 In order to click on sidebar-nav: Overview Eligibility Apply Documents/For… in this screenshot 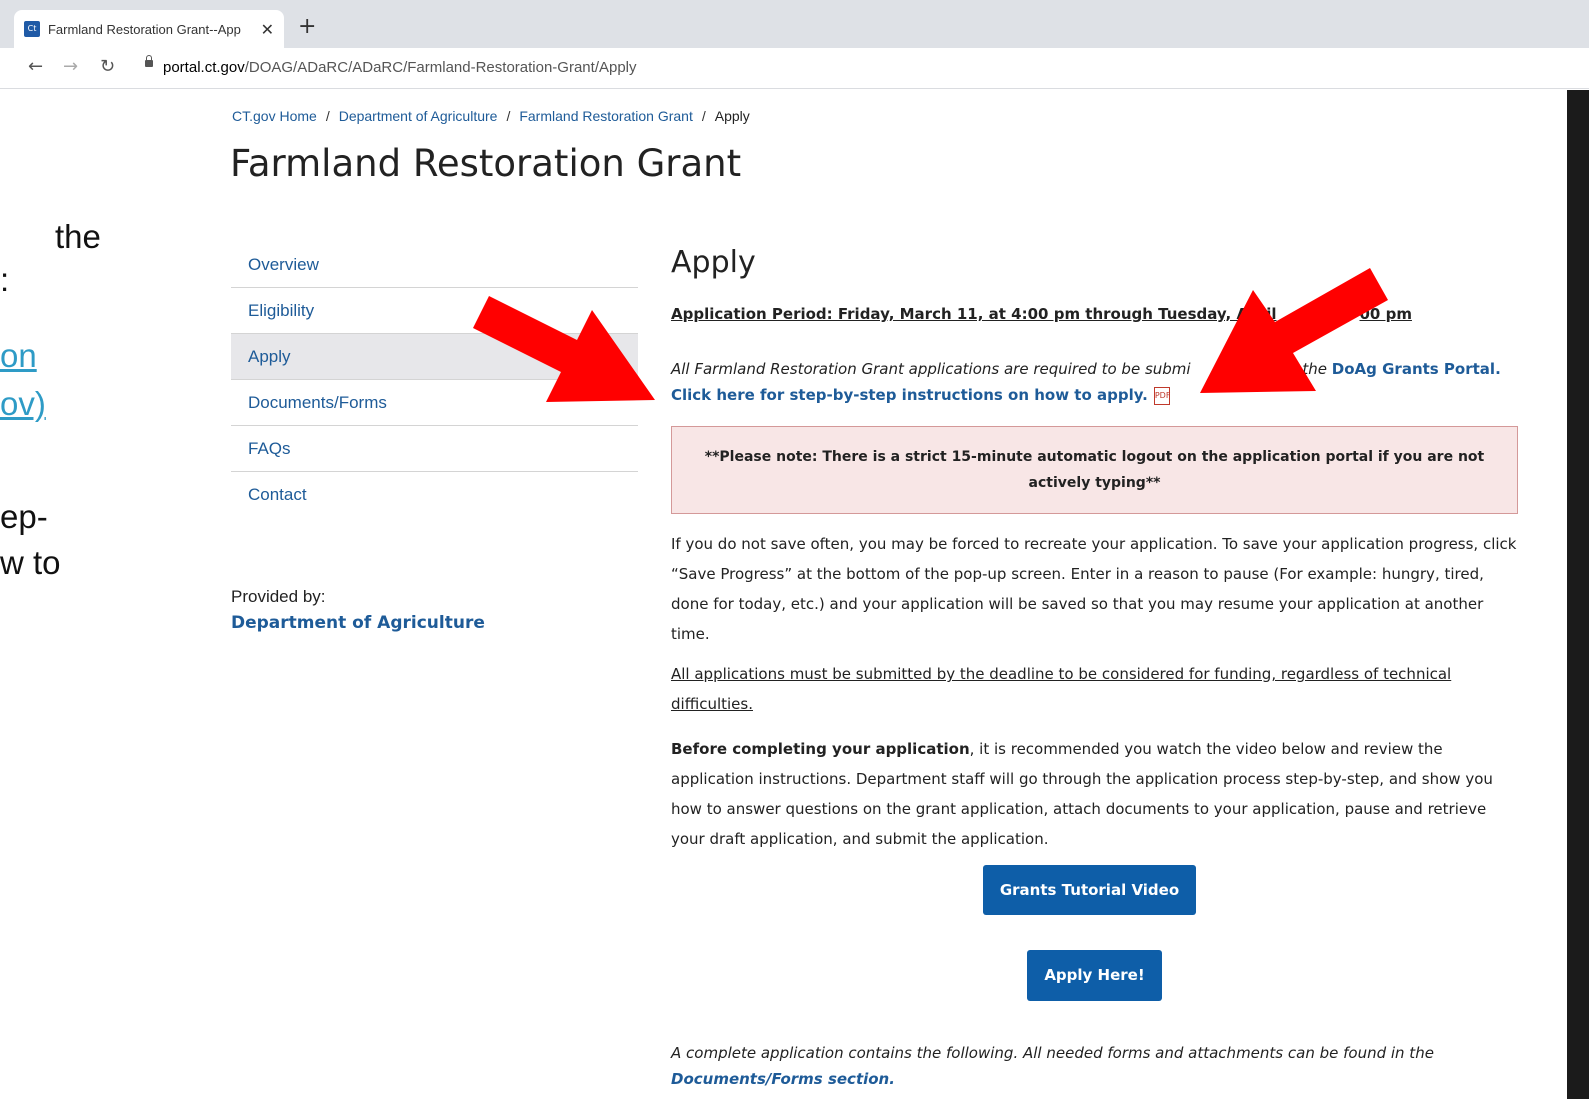, I will do `click(434, 380)`.